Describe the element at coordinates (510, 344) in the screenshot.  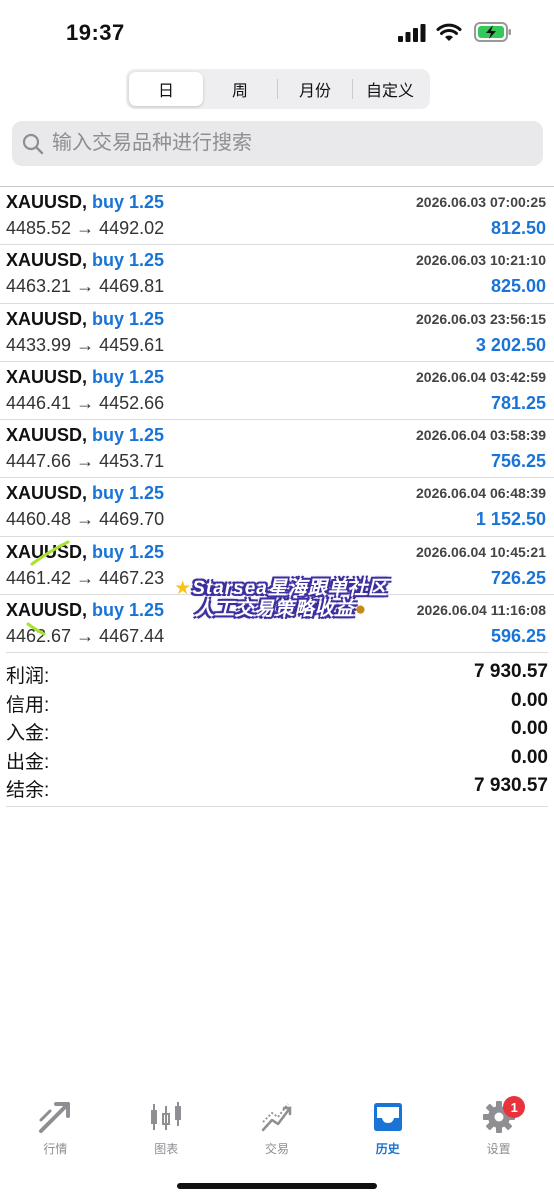
I see `deal-profit: 3 202.50` at that location.